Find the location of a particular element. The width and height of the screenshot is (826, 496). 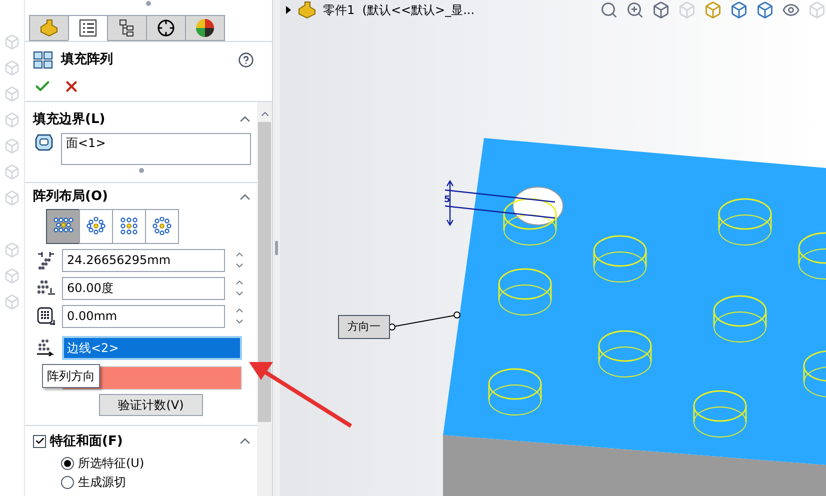

margin-icon is located at coordinates (46, 316).